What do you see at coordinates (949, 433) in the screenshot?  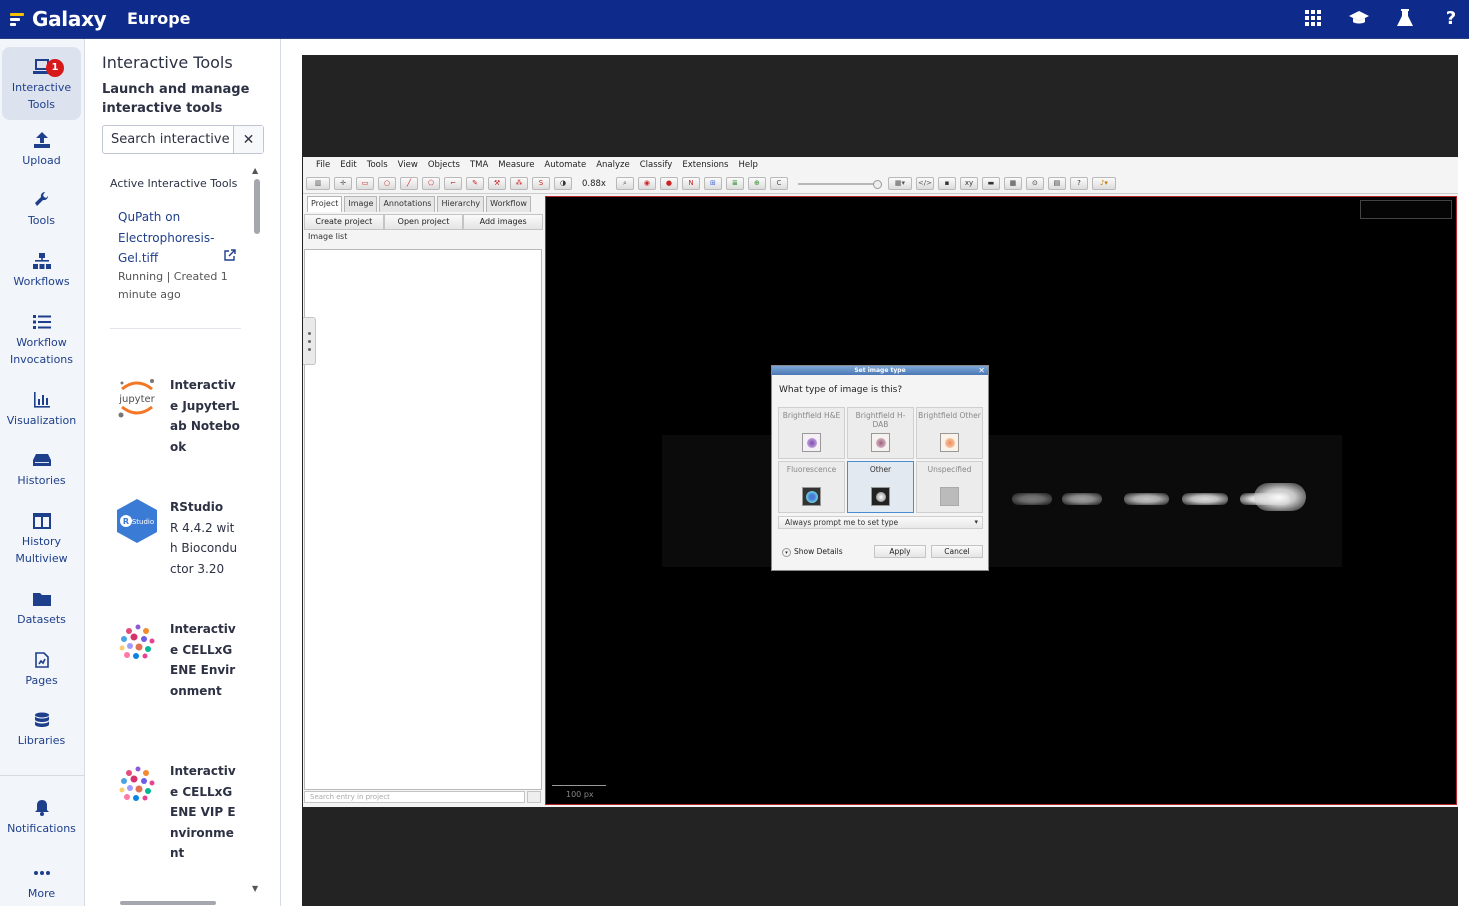 I see `option-brightfield-other: Brightfield Other` at bounding box center [949, 433].